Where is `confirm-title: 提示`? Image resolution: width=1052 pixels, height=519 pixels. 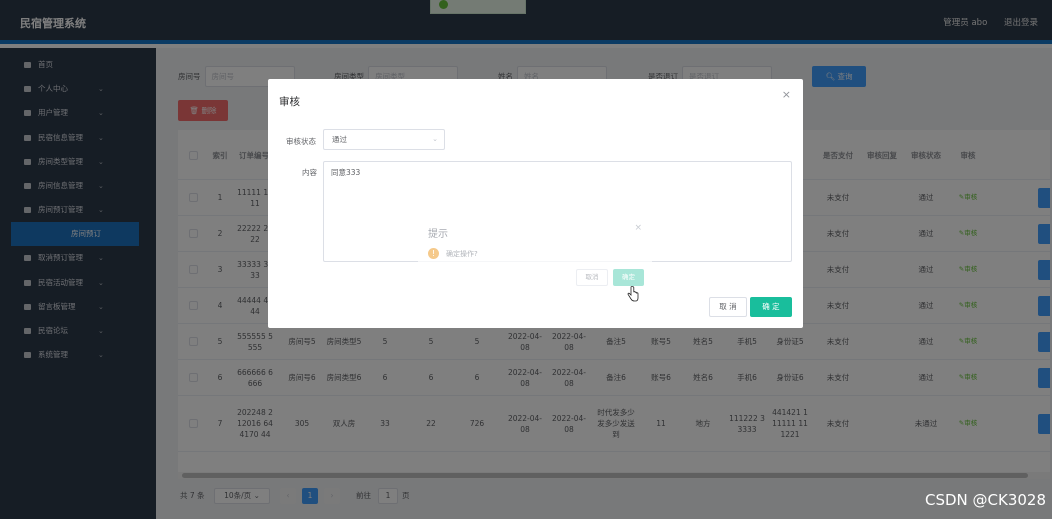 confirm-title: 提示 is located at coordinates (438, 234).